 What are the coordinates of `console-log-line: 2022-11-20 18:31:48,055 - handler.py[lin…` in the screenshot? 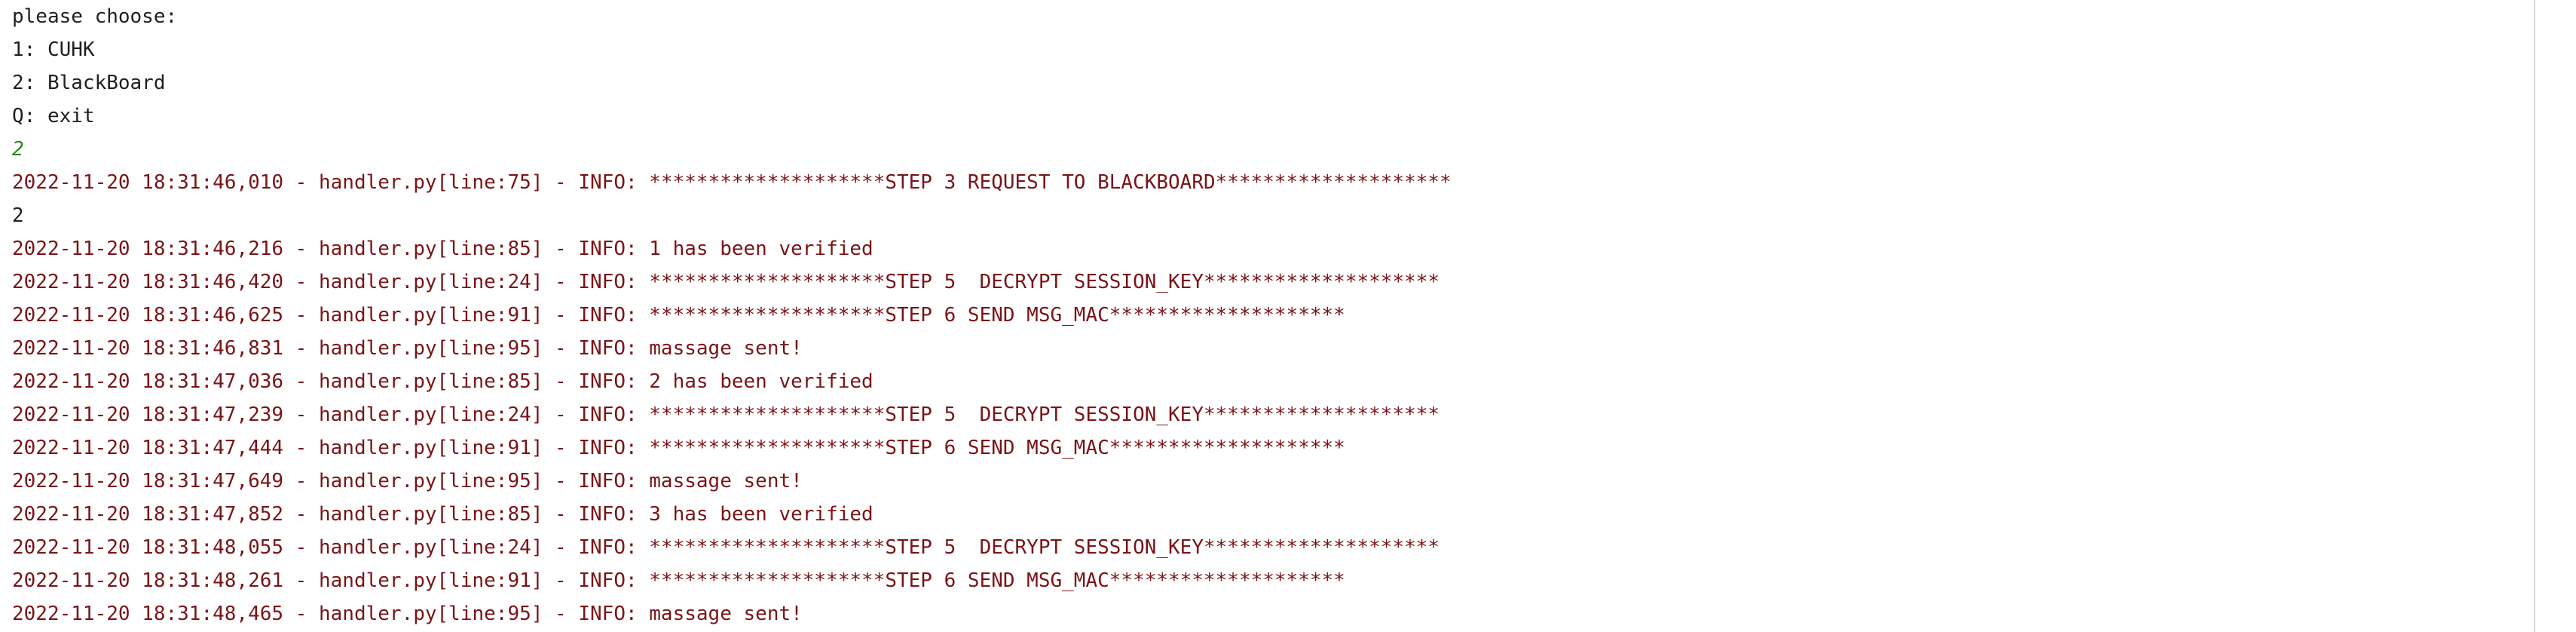 It's located at (726, 547).